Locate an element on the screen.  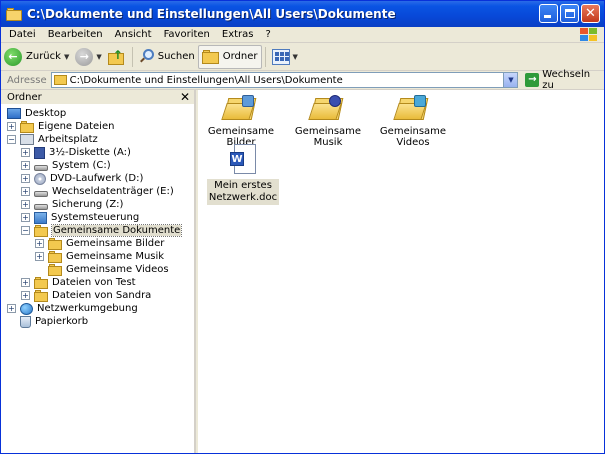
tree-item-wechseldatentraeger: + Wechseldatenträger (E:) is located at coordinates (97, 191).